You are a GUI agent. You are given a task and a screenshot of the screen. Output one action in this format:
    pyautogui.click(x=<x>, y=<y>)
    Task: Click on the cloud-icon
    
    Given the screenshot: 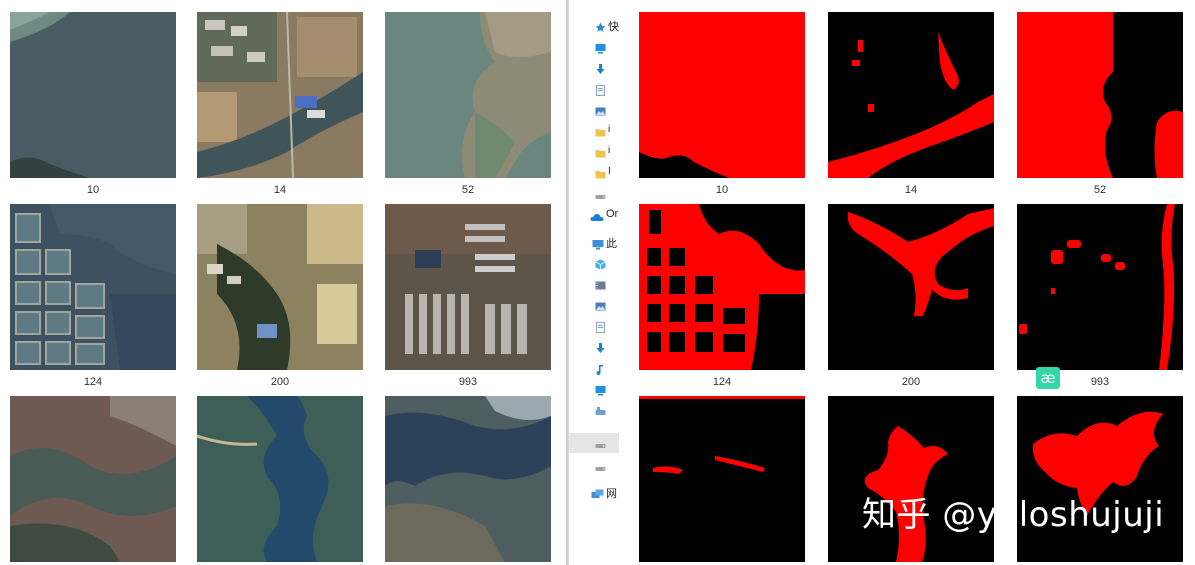 What is the action you would take?
    pyautogui.click(x=597, y=215)
    